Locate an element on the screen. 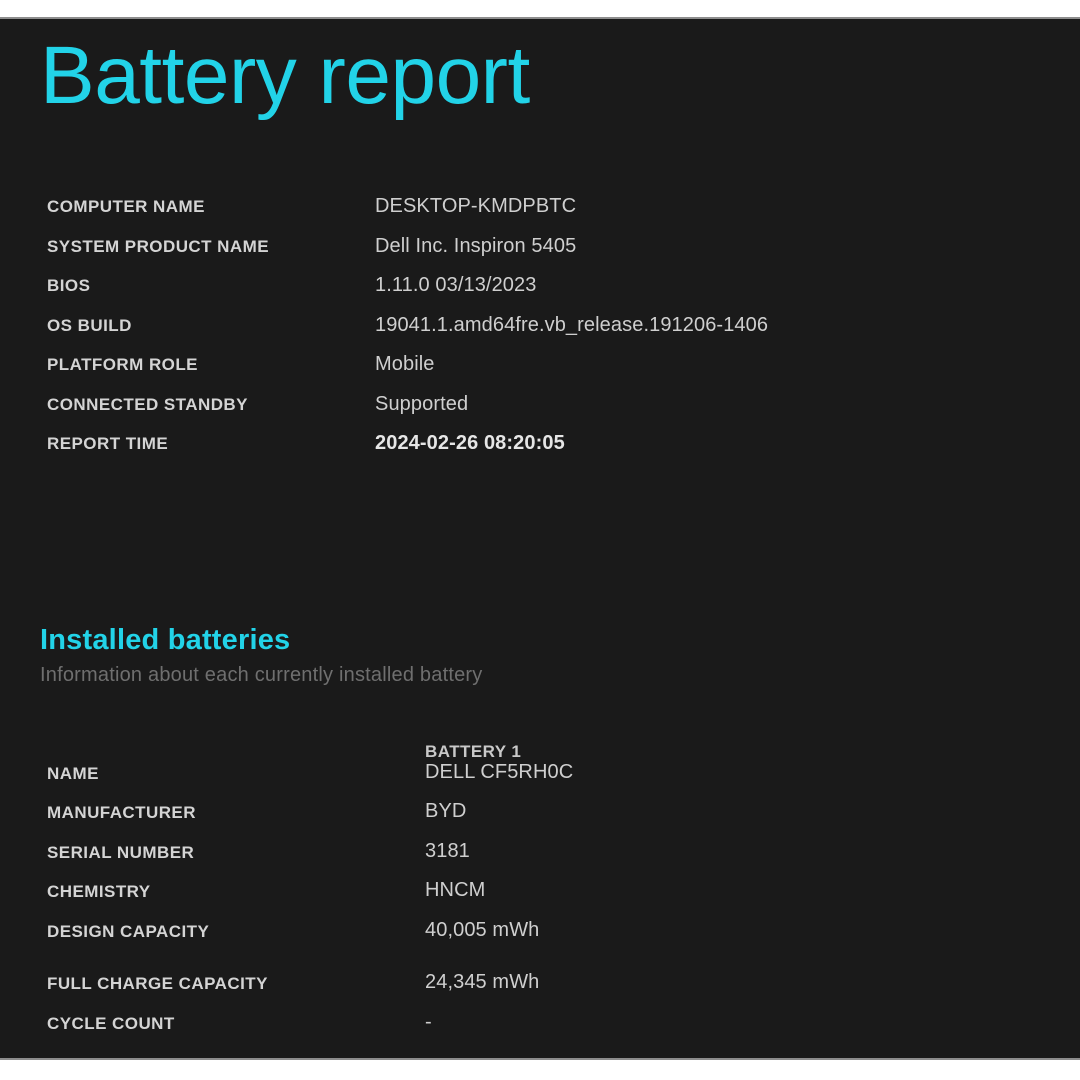 This screenshot has width=1080, height=1080. page-bottom-margin is located at coordinates (540, 1070).